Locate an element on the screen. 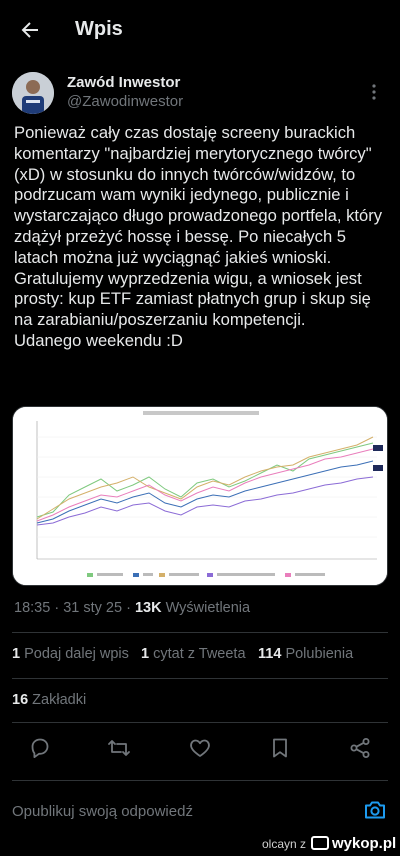 This screenshot has width=400, height=856. reposts-count: 1 is located at coordinates (16, 654).